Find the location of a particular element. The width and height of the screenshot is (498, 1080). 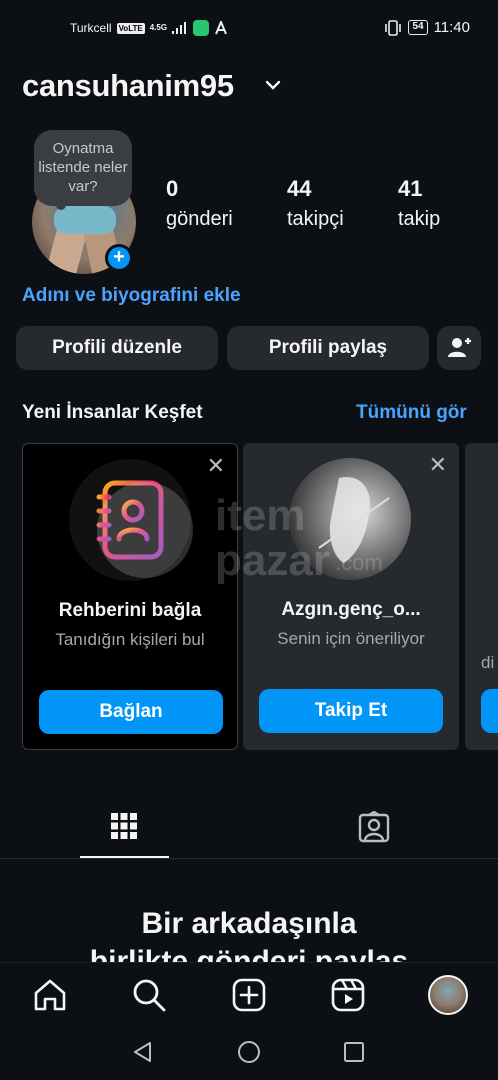

close-icon: ✕ is located at coordinates (438, 465).